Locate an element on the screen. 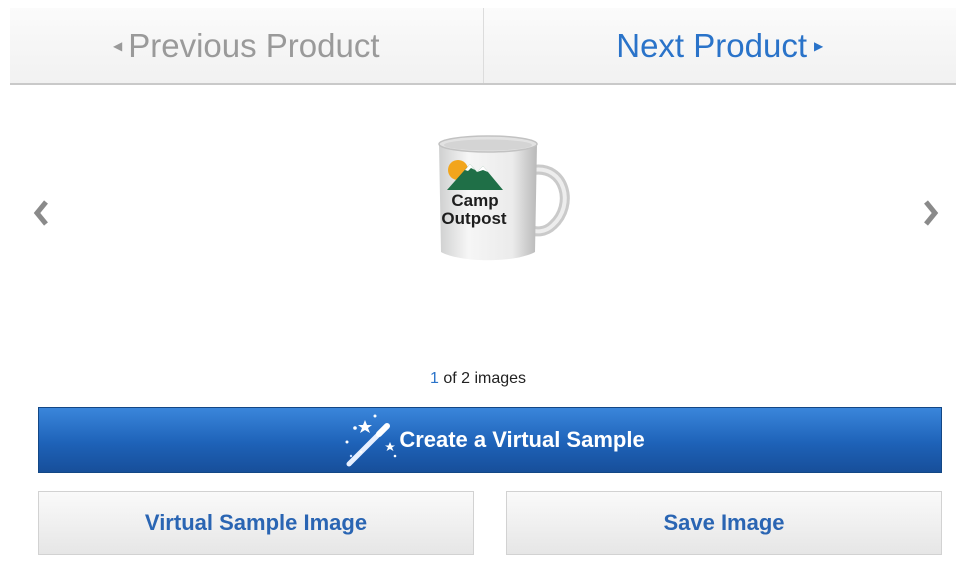 This screenshot has height=580, width=956. next-product-button: Next Product ▶ is located at coordinates (720, 45).